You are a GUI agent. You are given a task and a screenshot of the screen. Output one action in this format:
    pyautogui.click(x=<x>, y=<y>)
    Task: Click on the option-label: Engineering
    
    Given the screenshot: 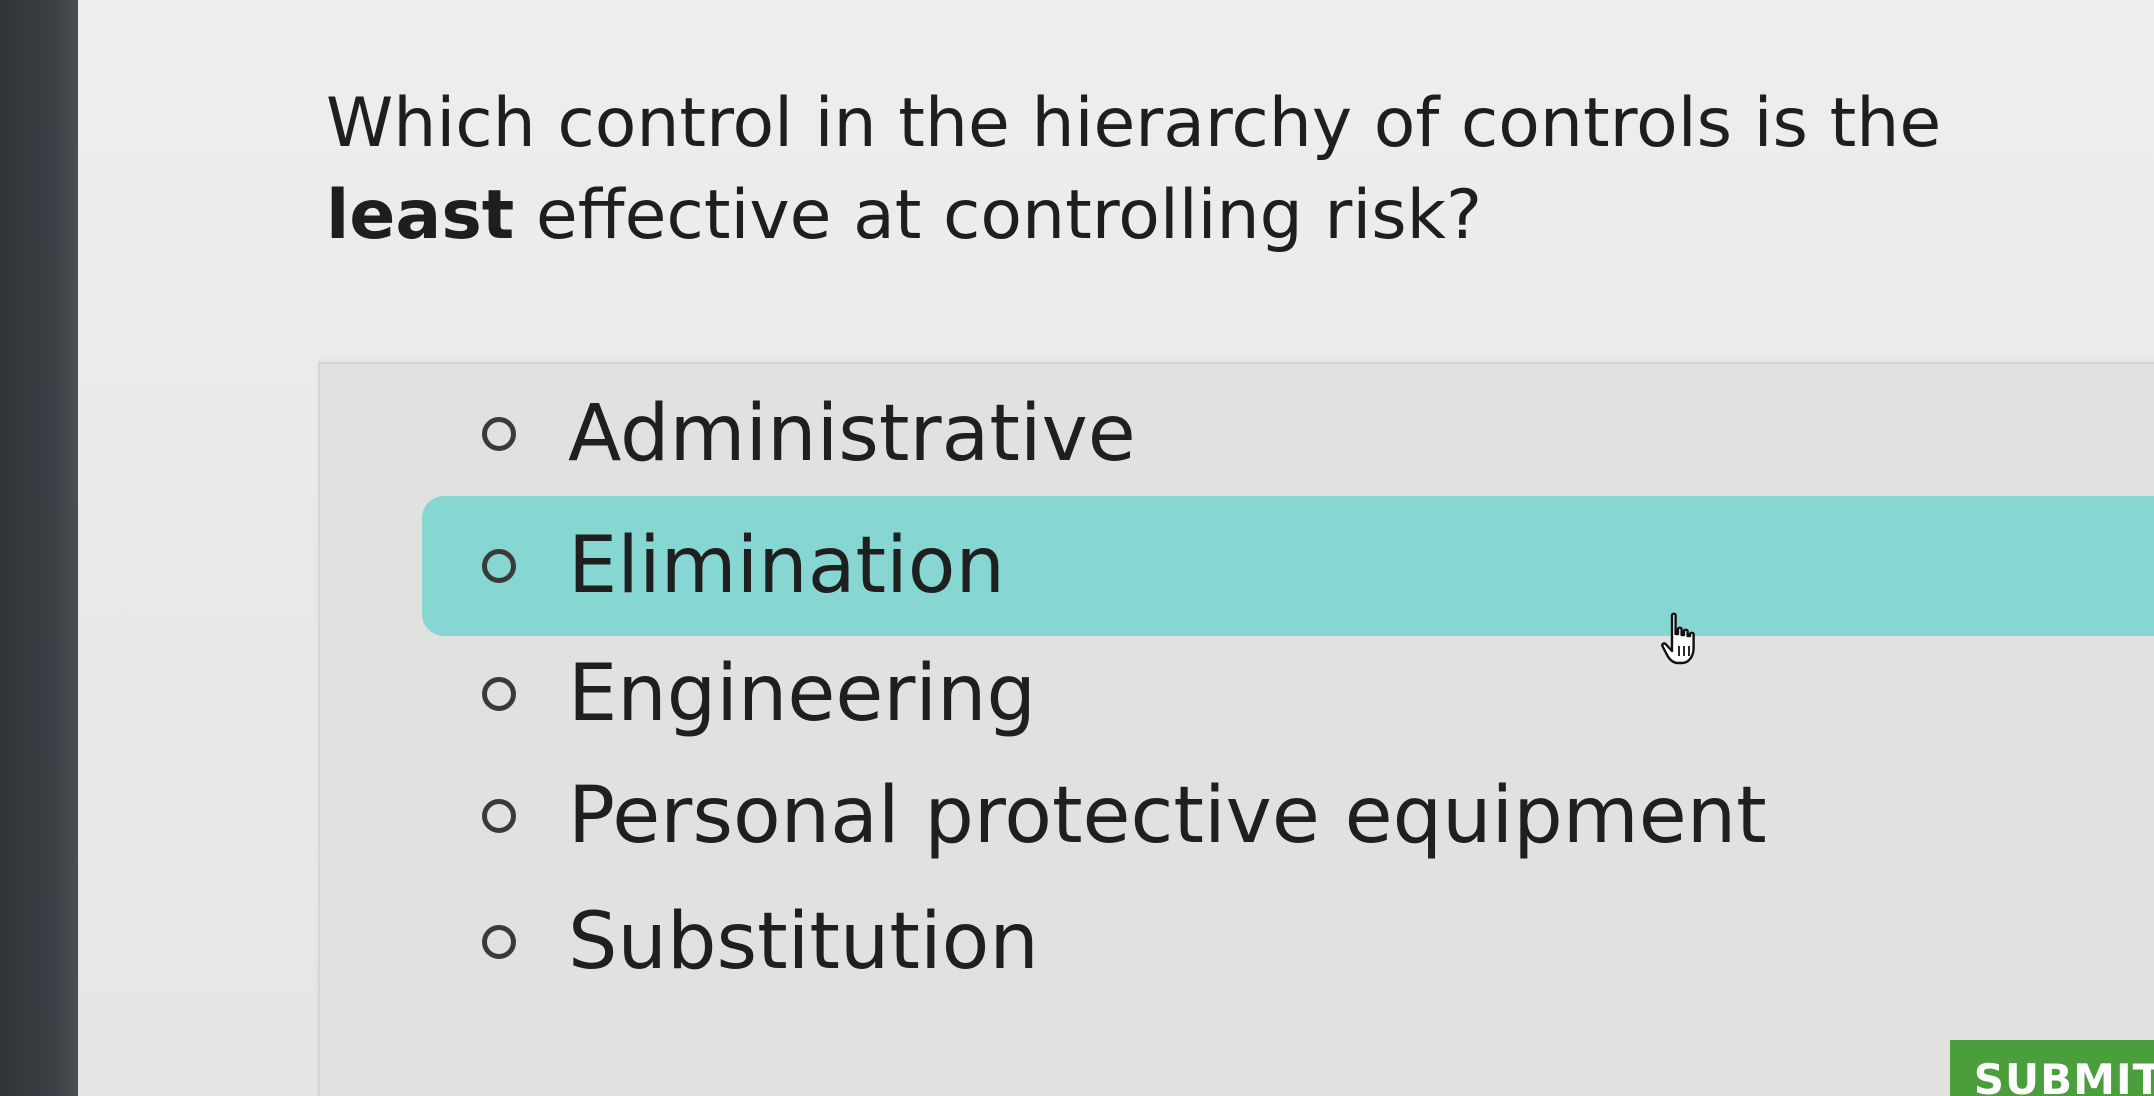 What is the action you would take?
    pyautogui.click(x=802, y=694)
    